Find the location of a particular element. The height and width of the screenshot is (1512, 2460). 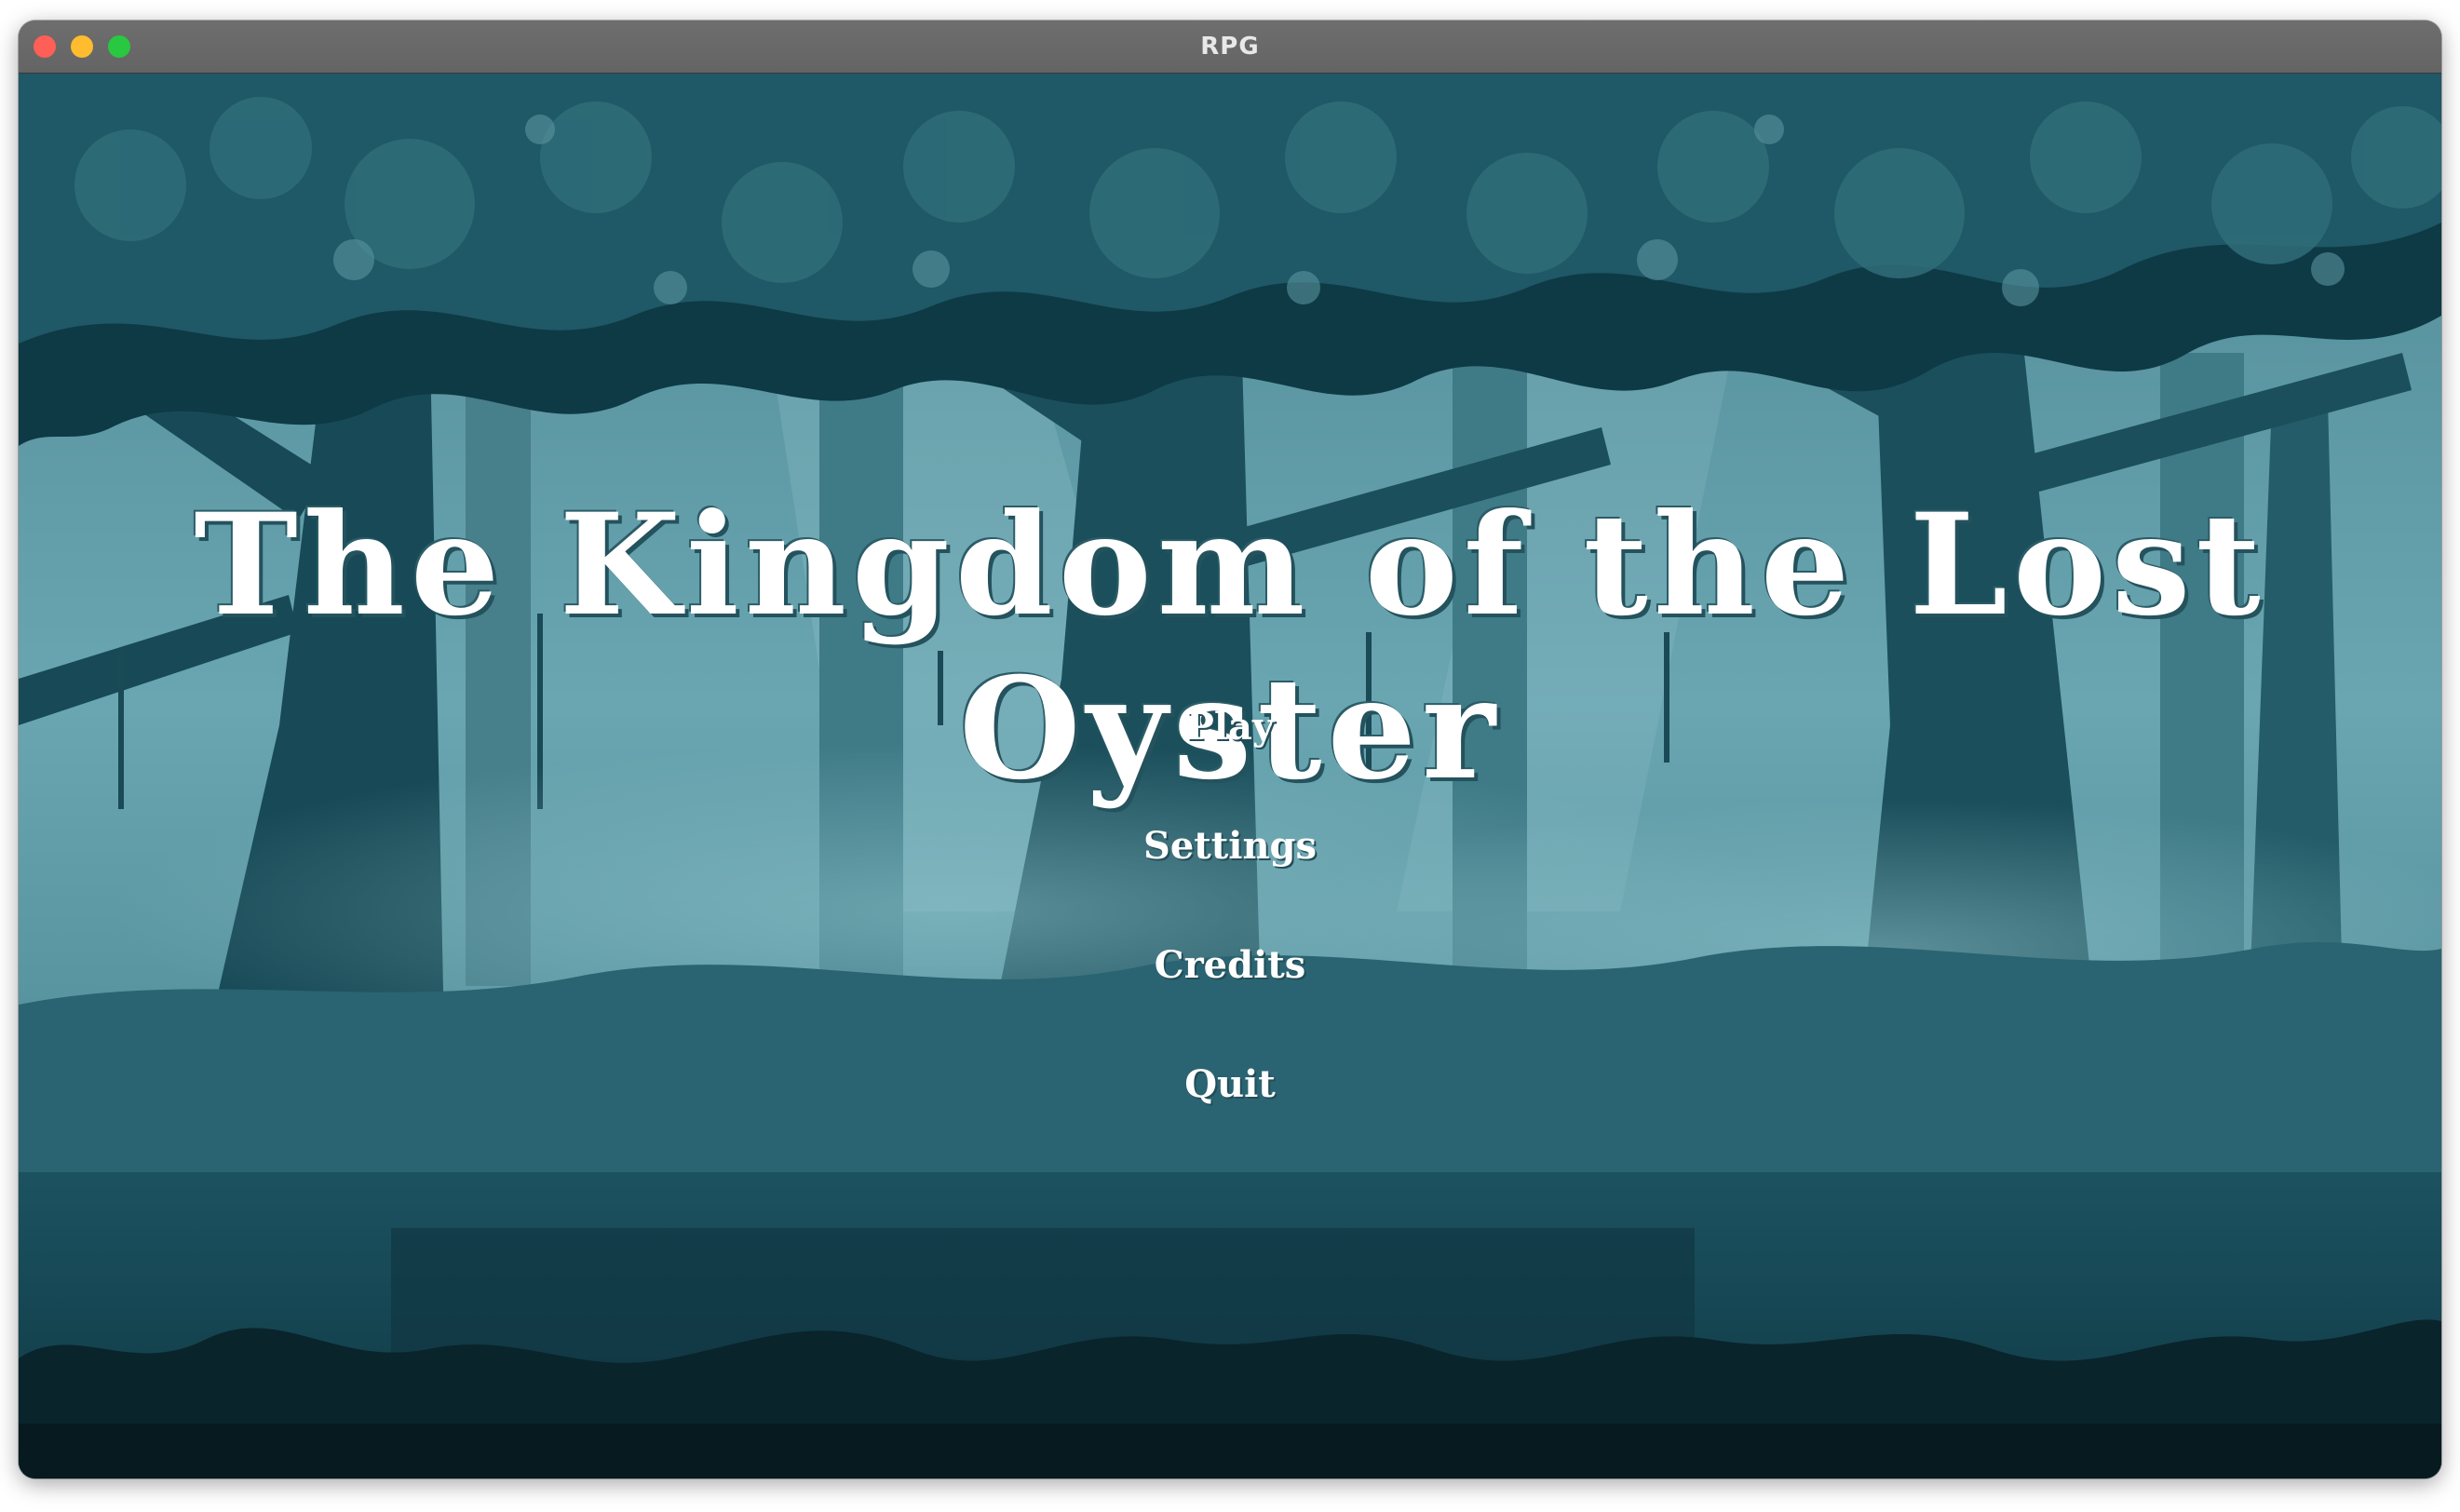

settings-menu-item: Settings is located at coordinates (1230, 846).